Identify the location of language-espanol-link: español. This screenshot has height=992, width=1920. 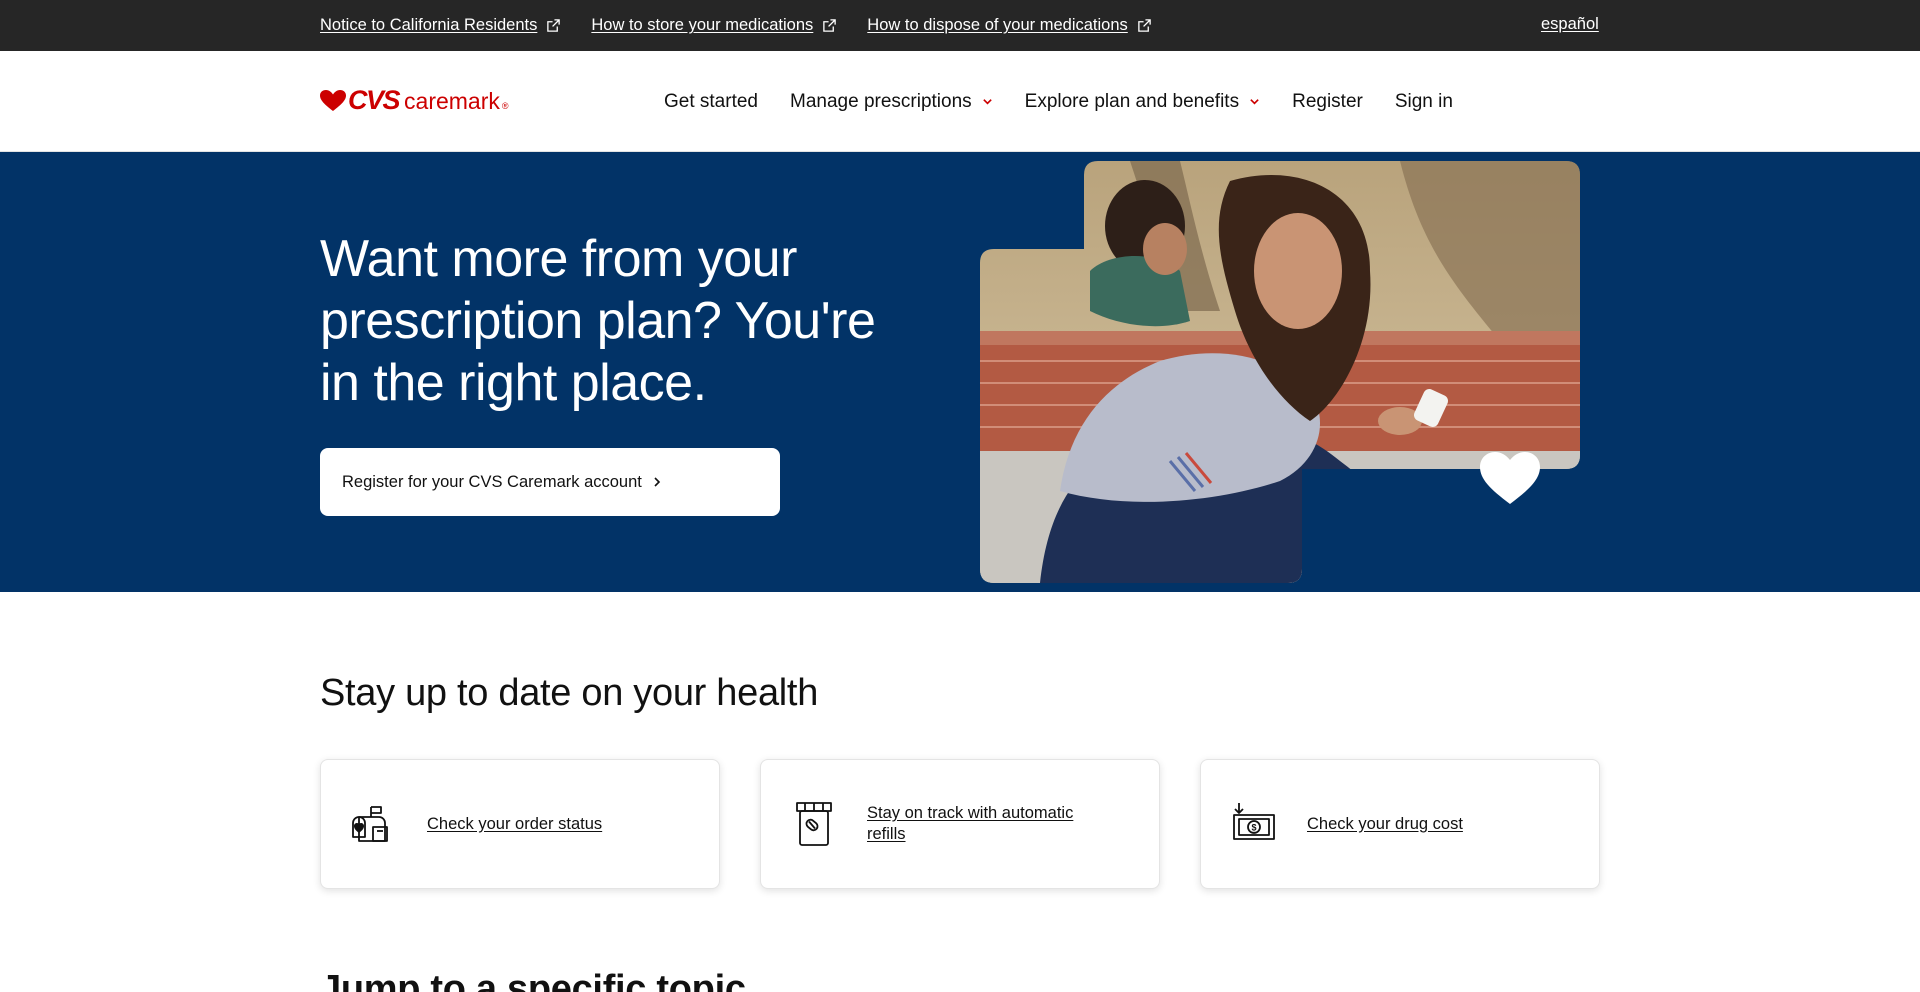
(1570, 24).